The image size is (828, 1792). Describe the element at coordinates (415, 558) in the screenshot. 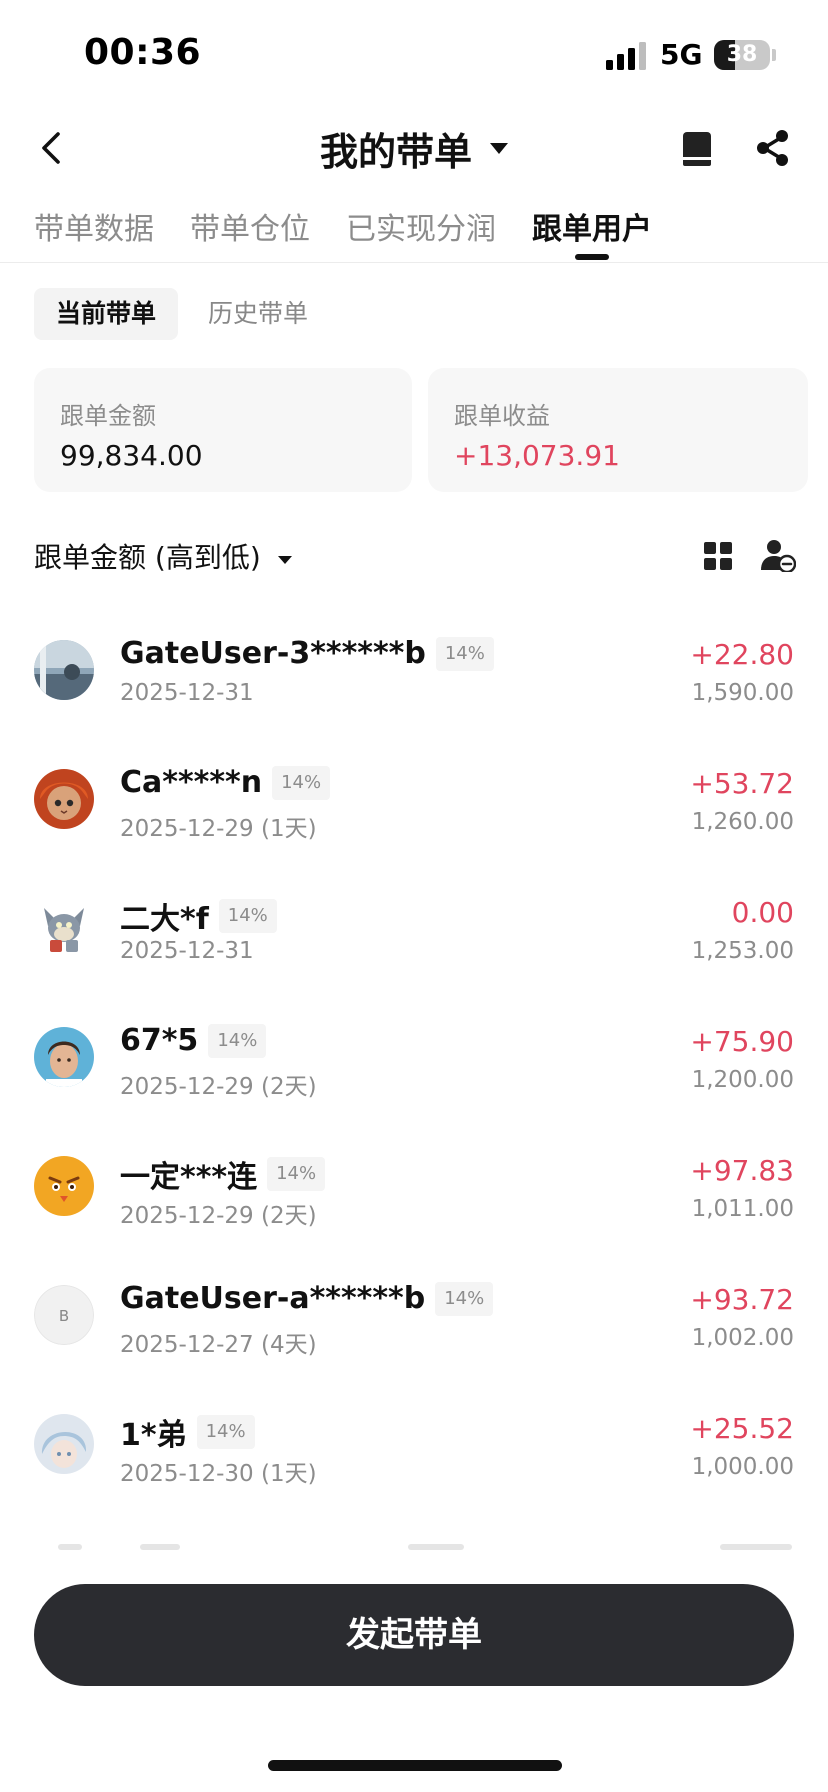

I see `sort-row: 跟单金额 (高到低)` at that location.